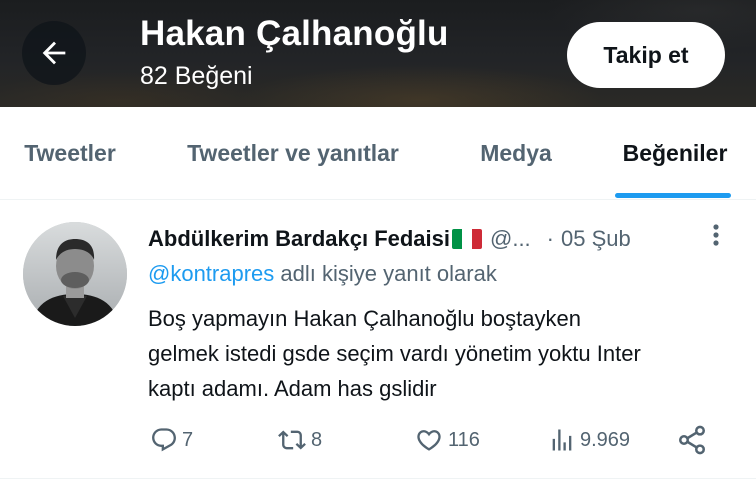 Image resolution: width=756 pixels, height=493 pixels. I want to click on reply-button: 7, so click(171, 440).